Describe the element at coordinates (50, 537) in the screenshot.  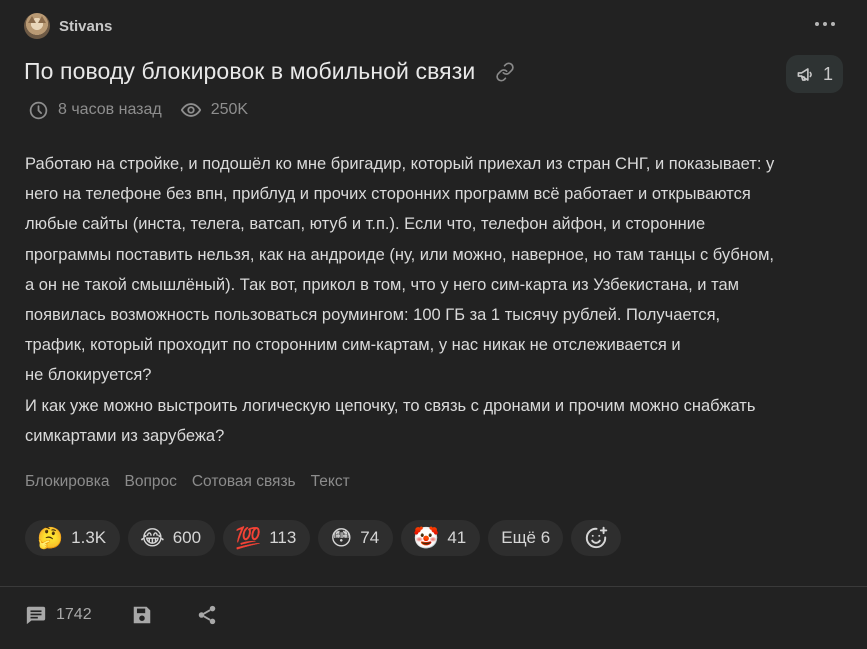
I see `thinking-face-icon: 🤔` at that location.